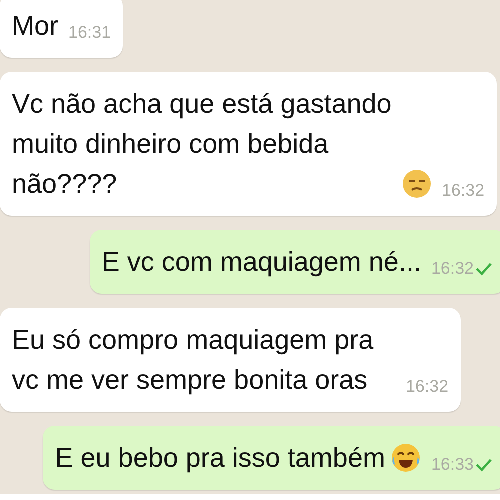  I want to click on timestamp: 16:33, so click(452, 465).